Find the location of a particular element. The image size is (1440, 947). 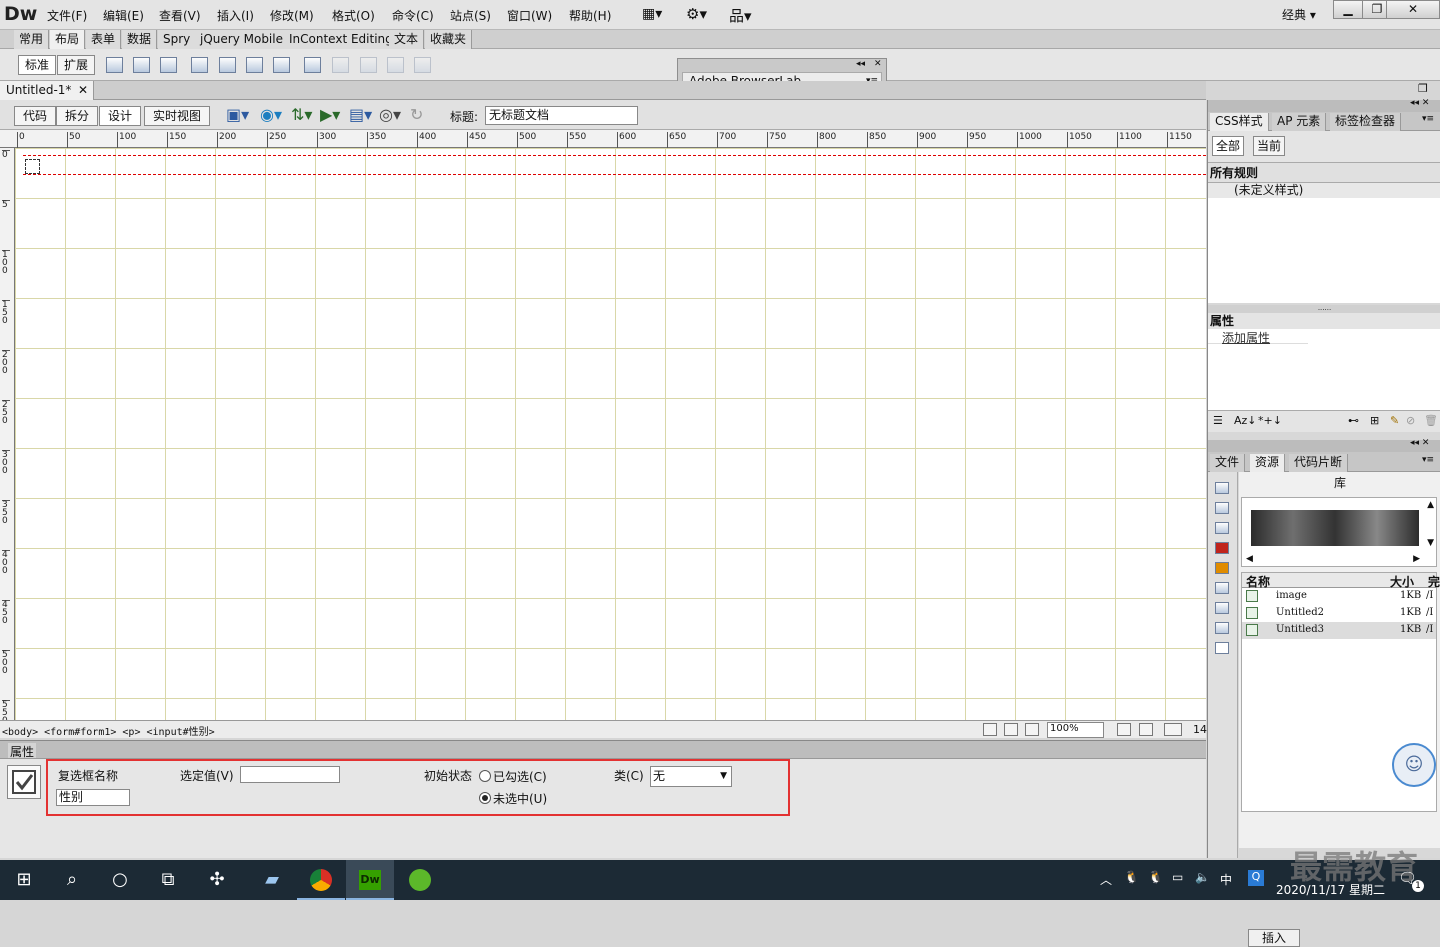

start-button: ⊞ is located at coordinates (24, 880).